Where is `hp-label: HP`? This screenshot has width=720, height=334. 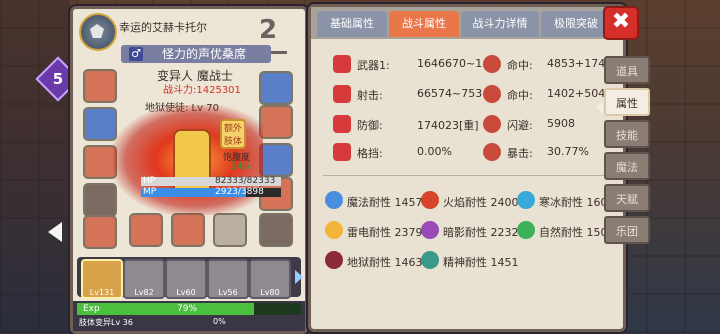 hp-label: HP is located at coordinates (149, 181).